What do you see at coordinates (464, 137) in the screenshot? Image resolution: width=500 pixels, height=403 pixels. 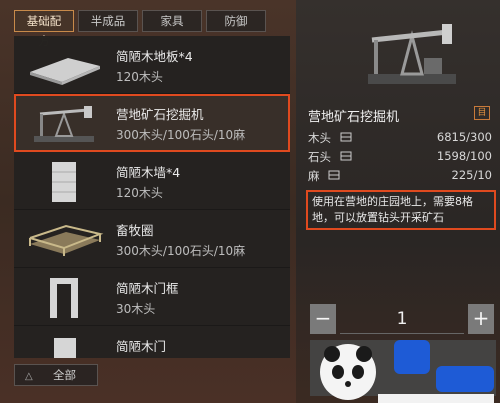 I see `resource-value: 6815/300` at bounding box center [464, 137].